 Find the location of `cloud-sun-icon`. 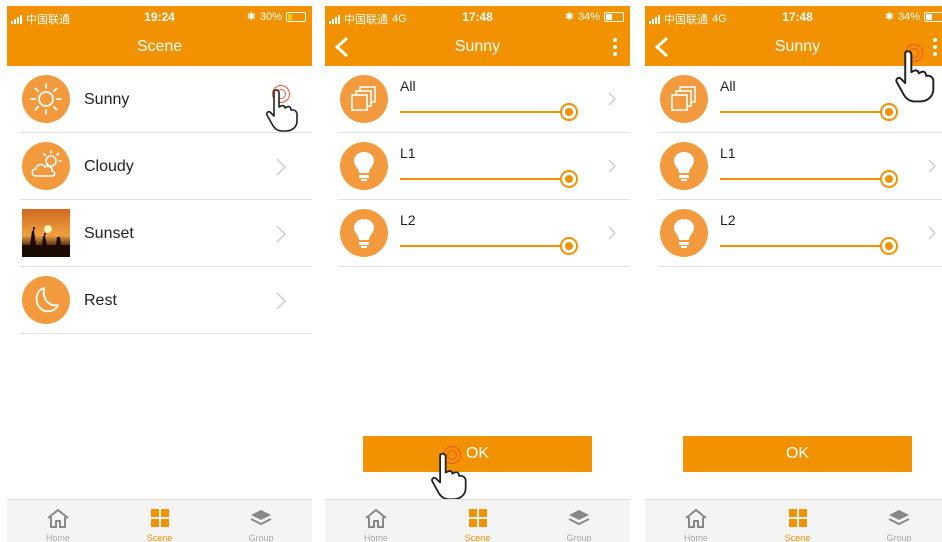

cloud-sun-icon is located at coordinates (46, 166).